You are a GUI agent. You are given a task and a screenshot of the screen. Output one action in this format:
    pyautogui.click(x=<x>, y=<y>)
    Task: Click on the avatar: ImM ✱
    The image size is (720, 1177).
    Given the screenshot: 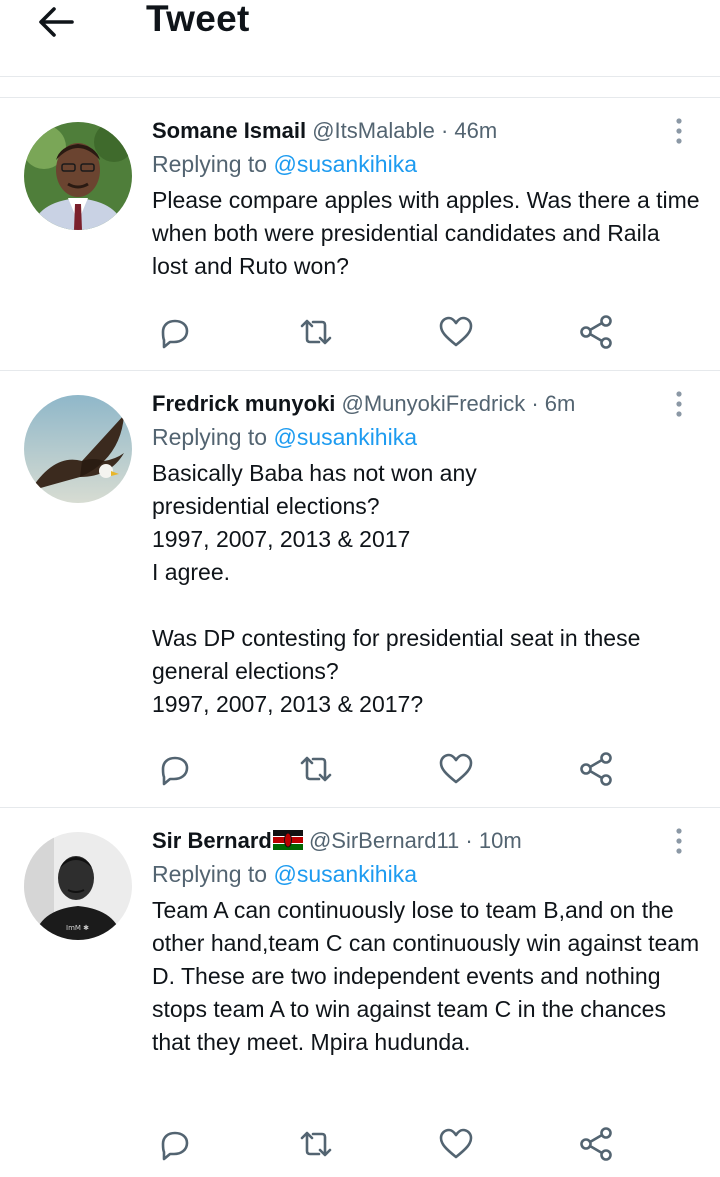 What is the action you would take?
    pyautogui.click(x=78, y=886)
    